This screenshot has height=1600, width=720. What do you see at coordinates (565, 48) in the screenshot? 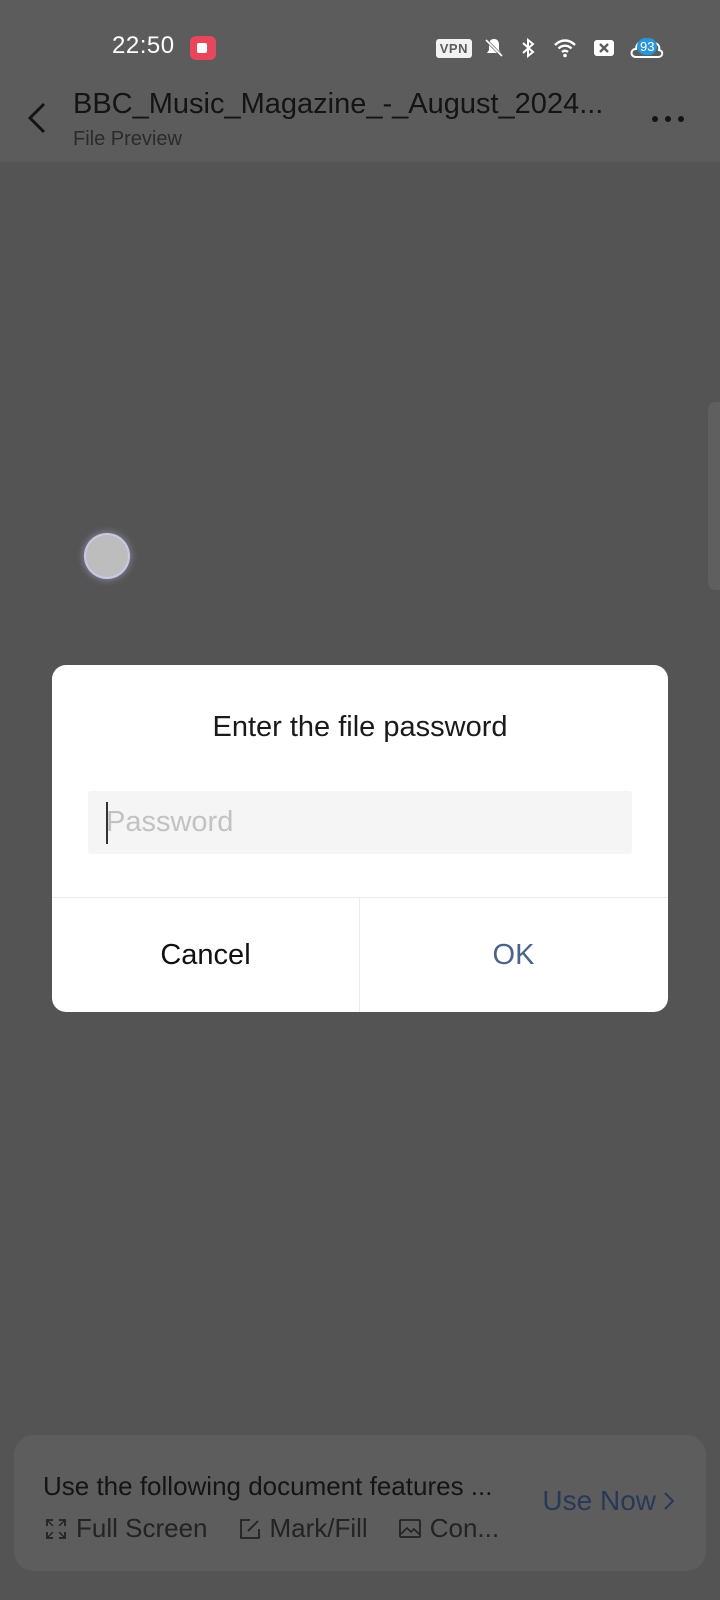
I see `wifi-icon` at bounding box center [565, 48].